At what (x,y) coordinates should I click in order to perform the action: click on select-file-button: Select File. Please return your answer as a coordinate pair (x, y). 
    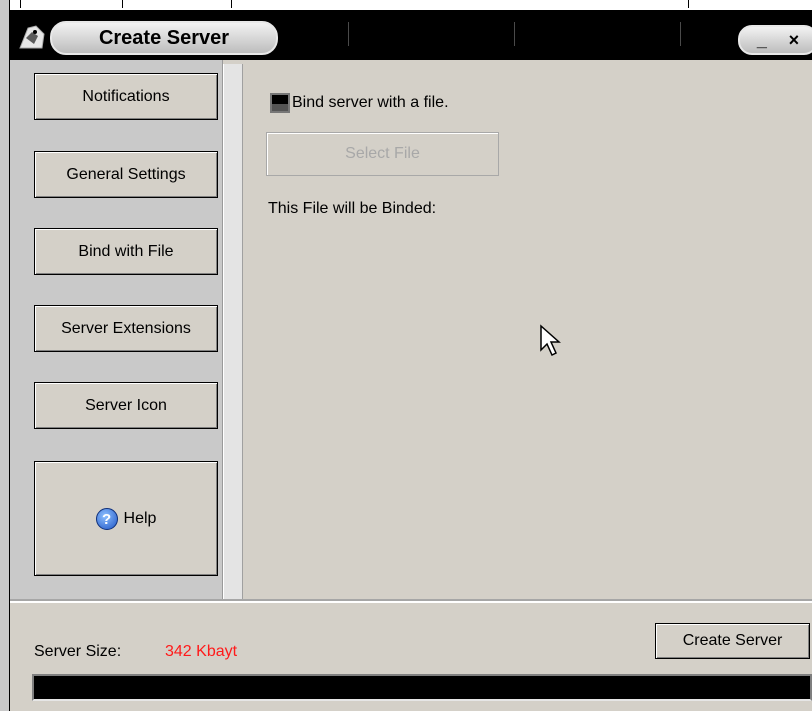
    Looking at the image, I should click on (382, 154).